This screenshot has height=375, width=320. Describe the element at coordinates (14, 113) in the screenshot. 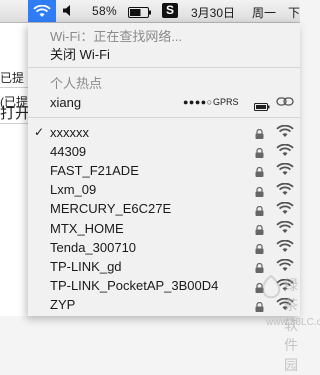

I see `background-text: 打开` at that location.